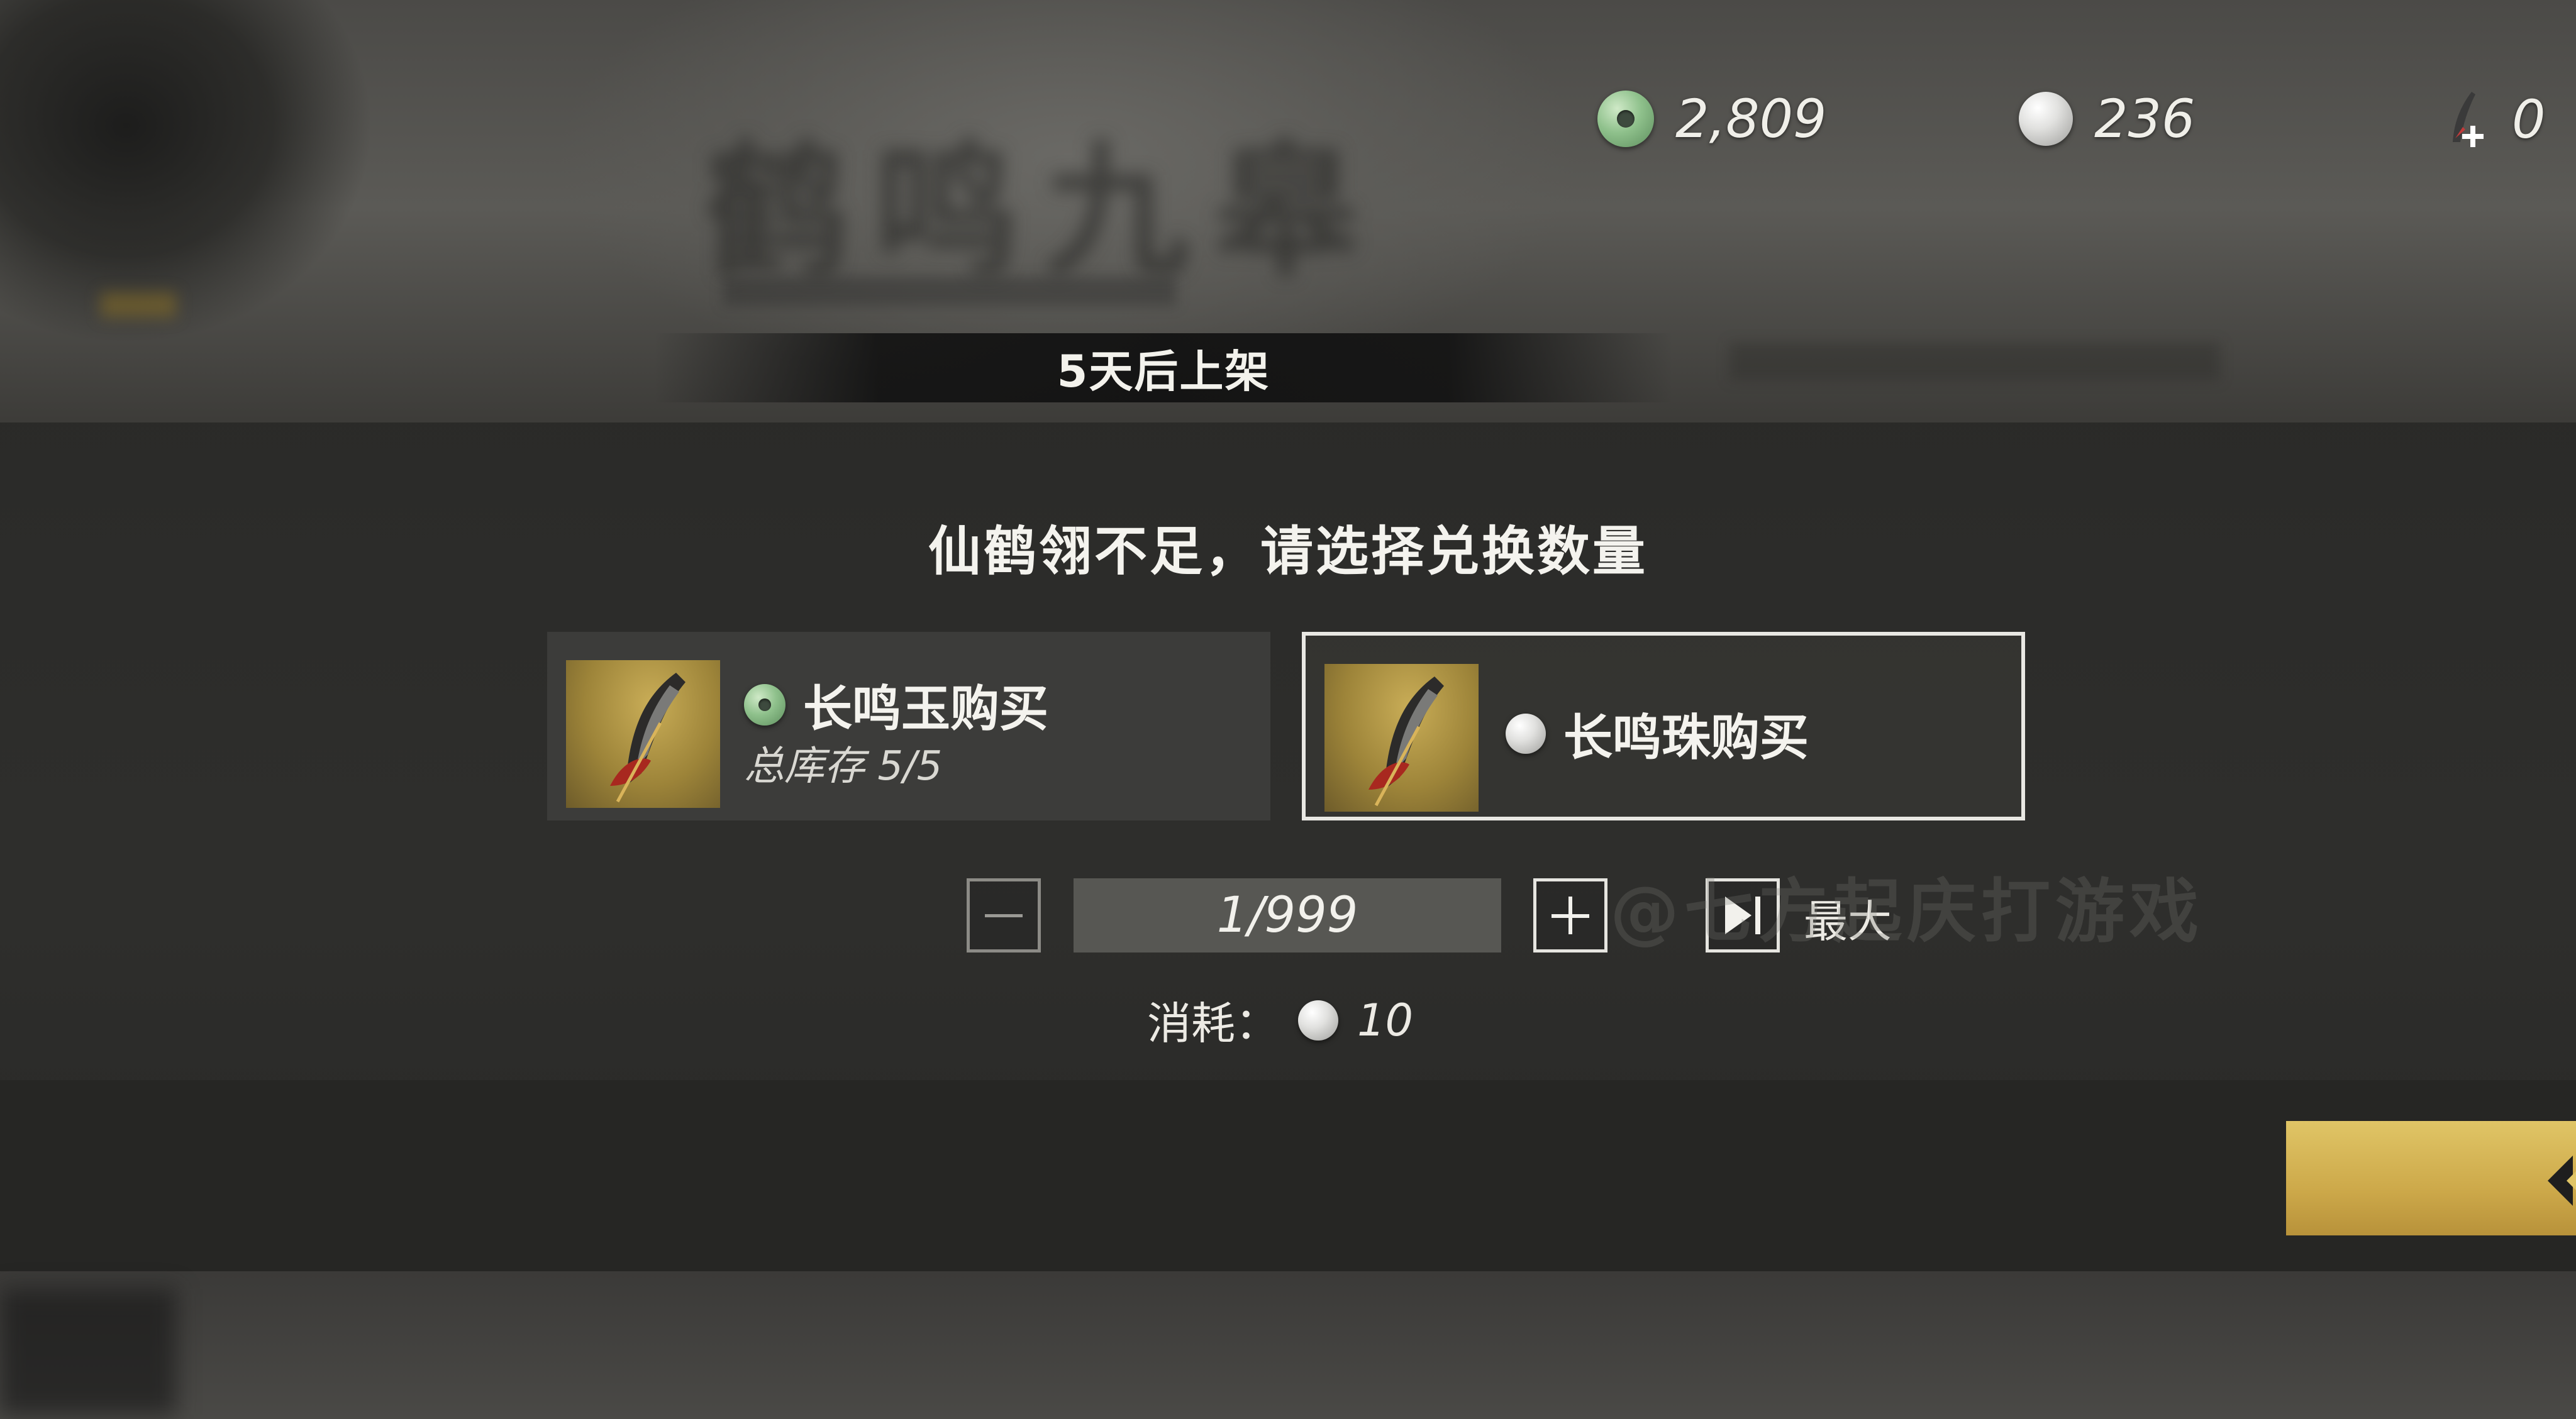 The width and height of the screenshot is (2576, 1419). I want to click on option-label: 长鸣珠购买, so click(1657, 733).